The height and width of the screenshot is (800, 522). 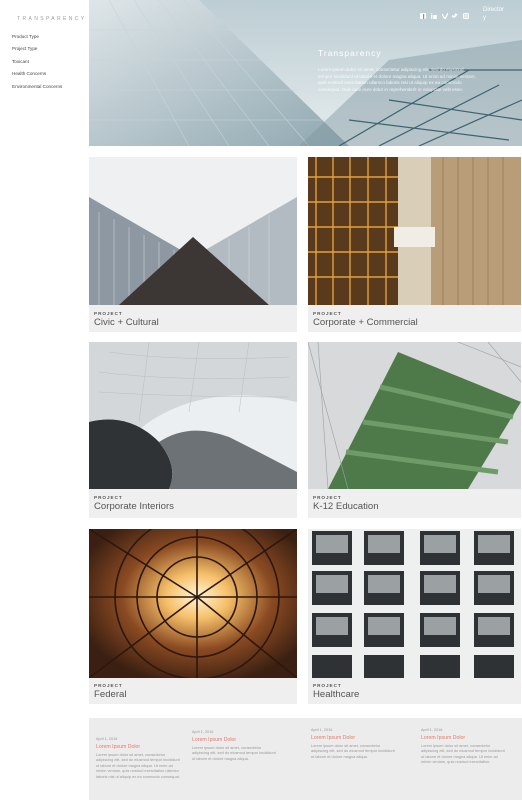 What do you see at coordinates (350, 53) in the screenshot?
I see `hero-title: Transparency` at bounding box center [350, 53].